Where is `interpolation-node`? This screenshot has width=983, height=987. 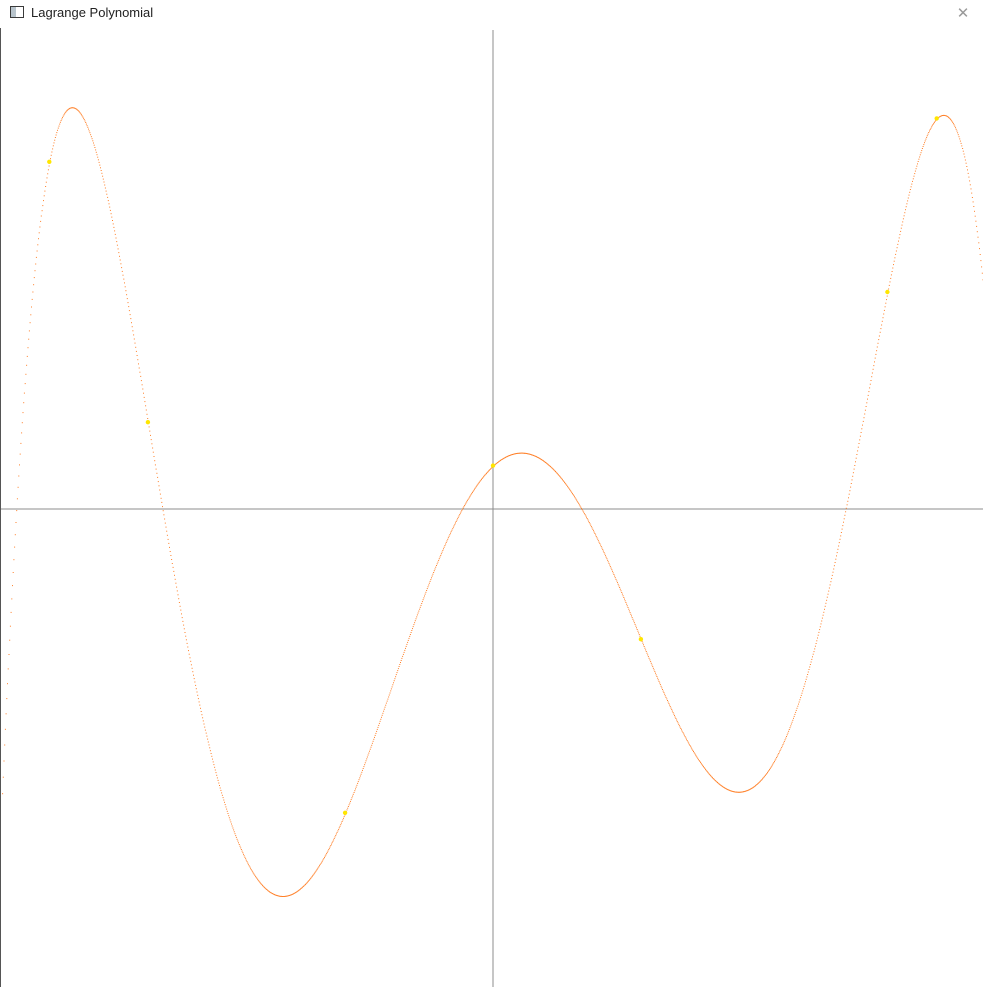 interpolation-node is located at coordinates (493, 465).